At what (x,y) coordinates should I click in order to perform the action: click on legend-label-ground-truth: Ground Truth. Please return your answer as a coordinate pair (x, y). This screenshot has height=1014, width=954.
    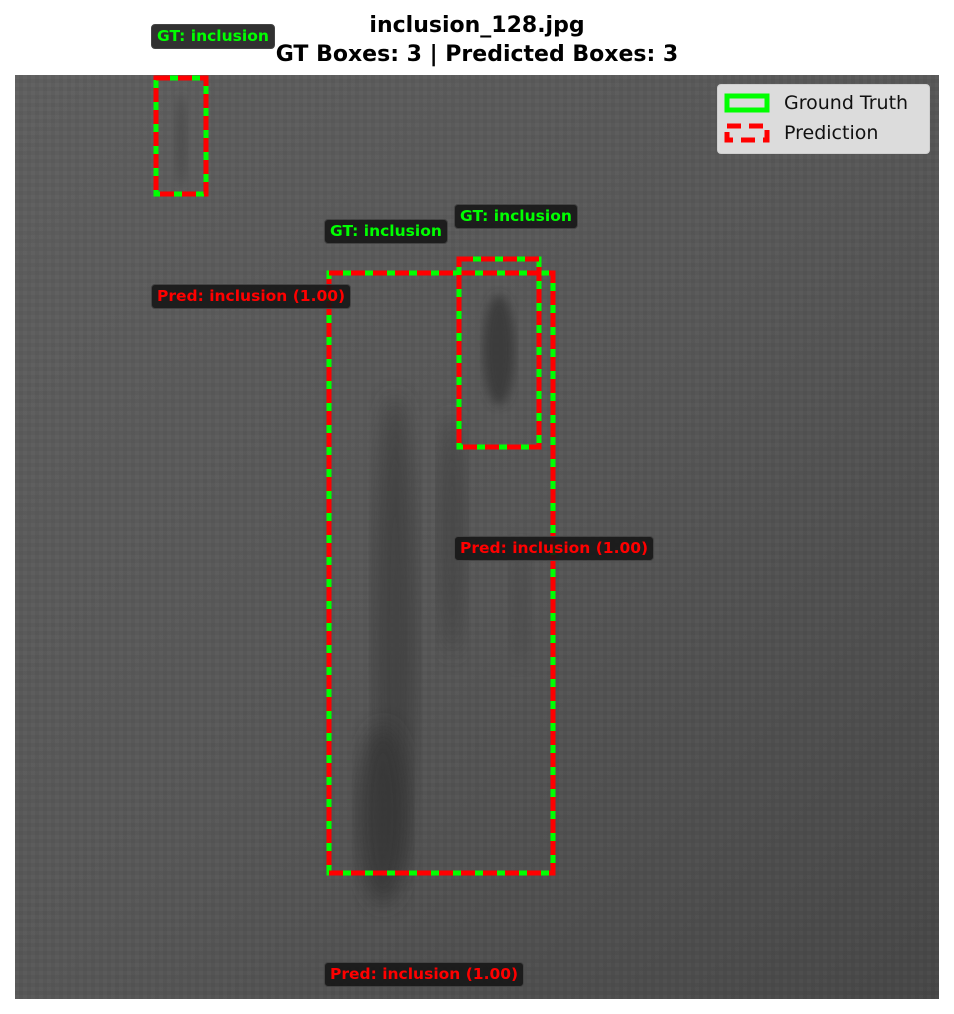
    Looking at the image, I should click on (846, 103).